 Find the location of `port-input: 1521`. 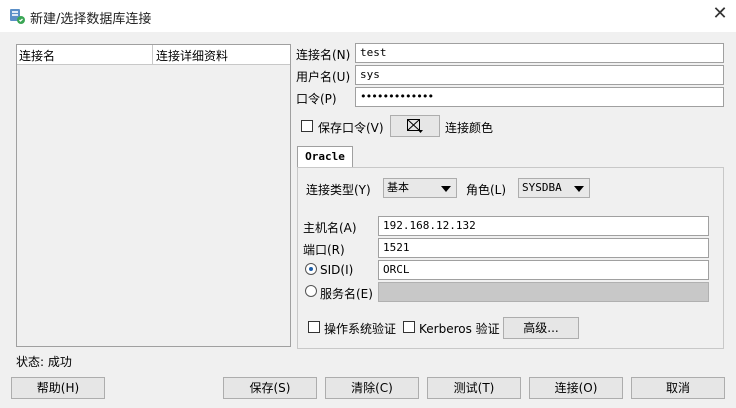

port-input: 1521 is located at coordinates (543, 248).